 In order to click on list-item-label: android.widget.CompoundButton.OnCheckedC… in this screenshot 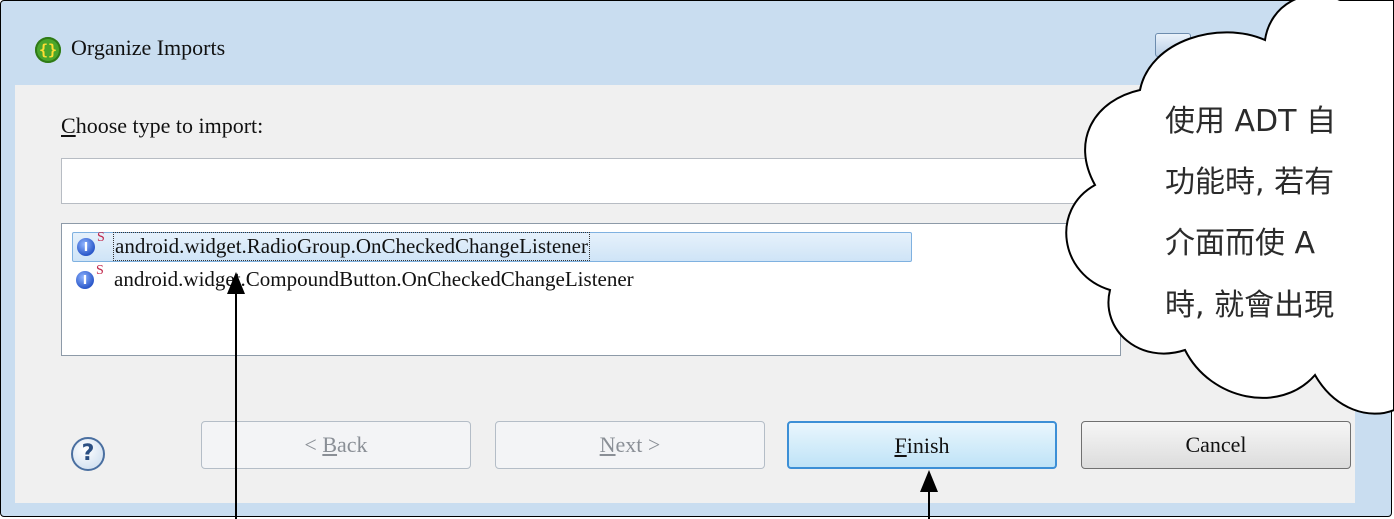, I will do `click(374, 279)`.